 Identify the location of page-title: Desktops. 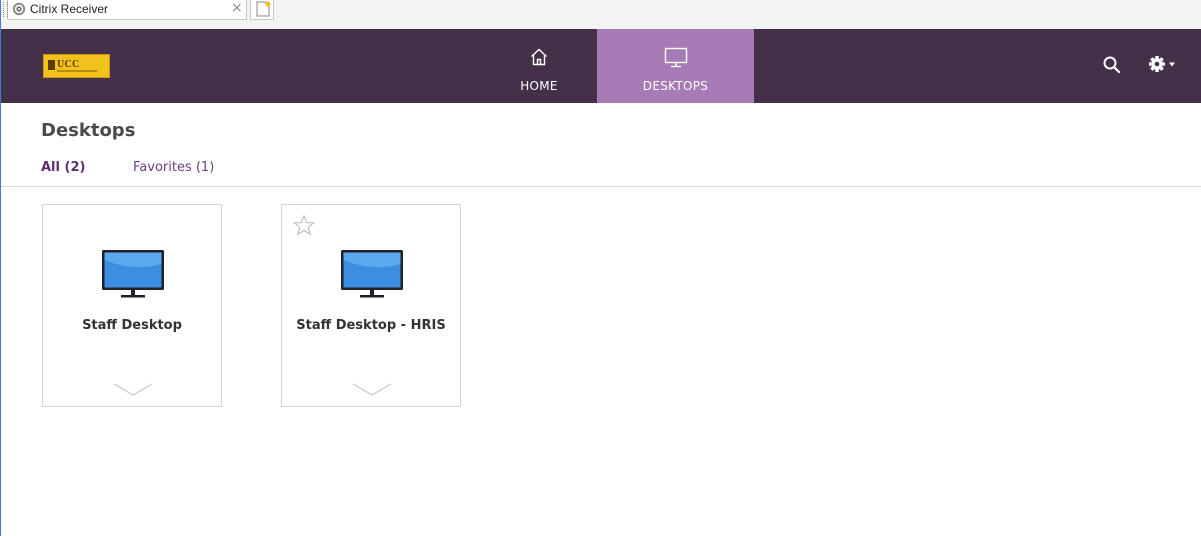
(88, 130).